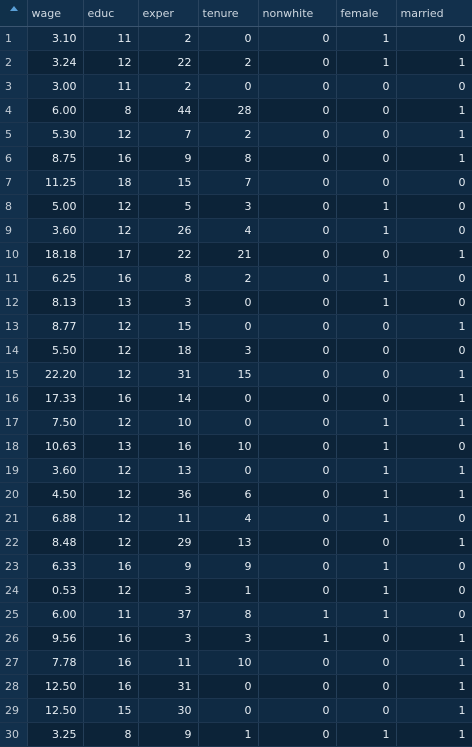 This screenshot has height=747, width=472. Describe the element at coordinates (14, 710) in the screenshot. I see `row-number: 29` at that location.